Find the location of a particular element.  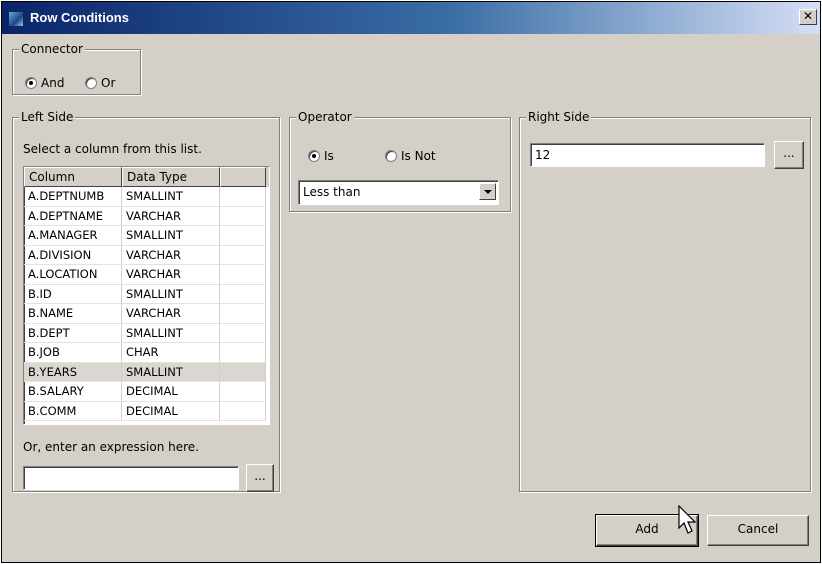

column-name-cell: B.ID is located at coordinates (73, 294).